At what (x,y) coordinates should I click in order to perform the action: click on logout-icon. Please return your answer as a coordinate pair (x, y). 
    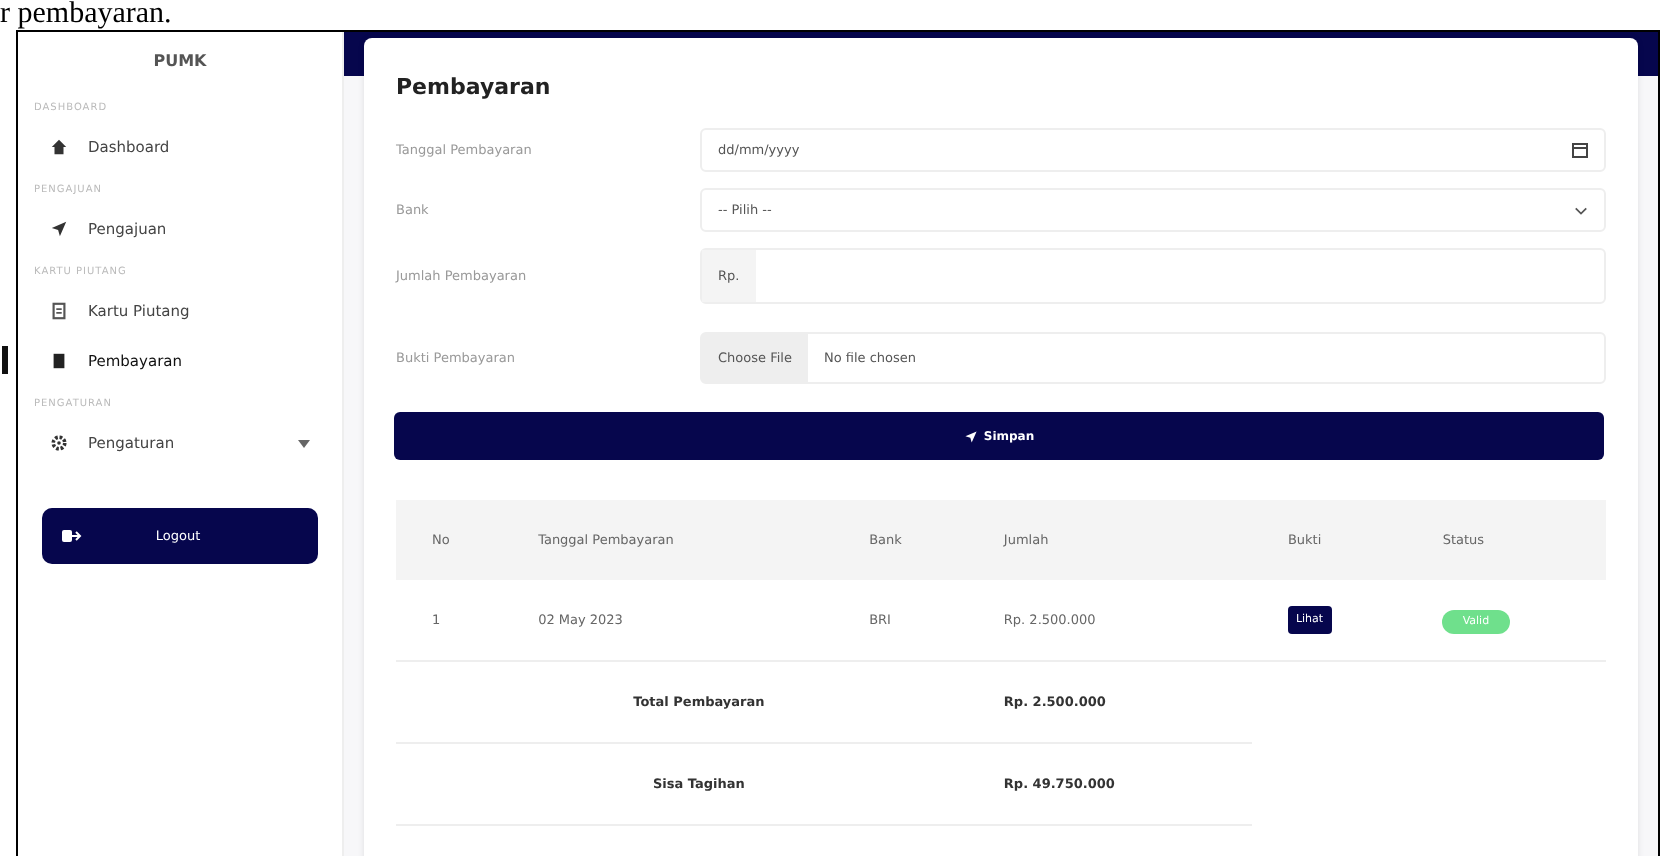
    Looking at the image, I should click on (72, 536).